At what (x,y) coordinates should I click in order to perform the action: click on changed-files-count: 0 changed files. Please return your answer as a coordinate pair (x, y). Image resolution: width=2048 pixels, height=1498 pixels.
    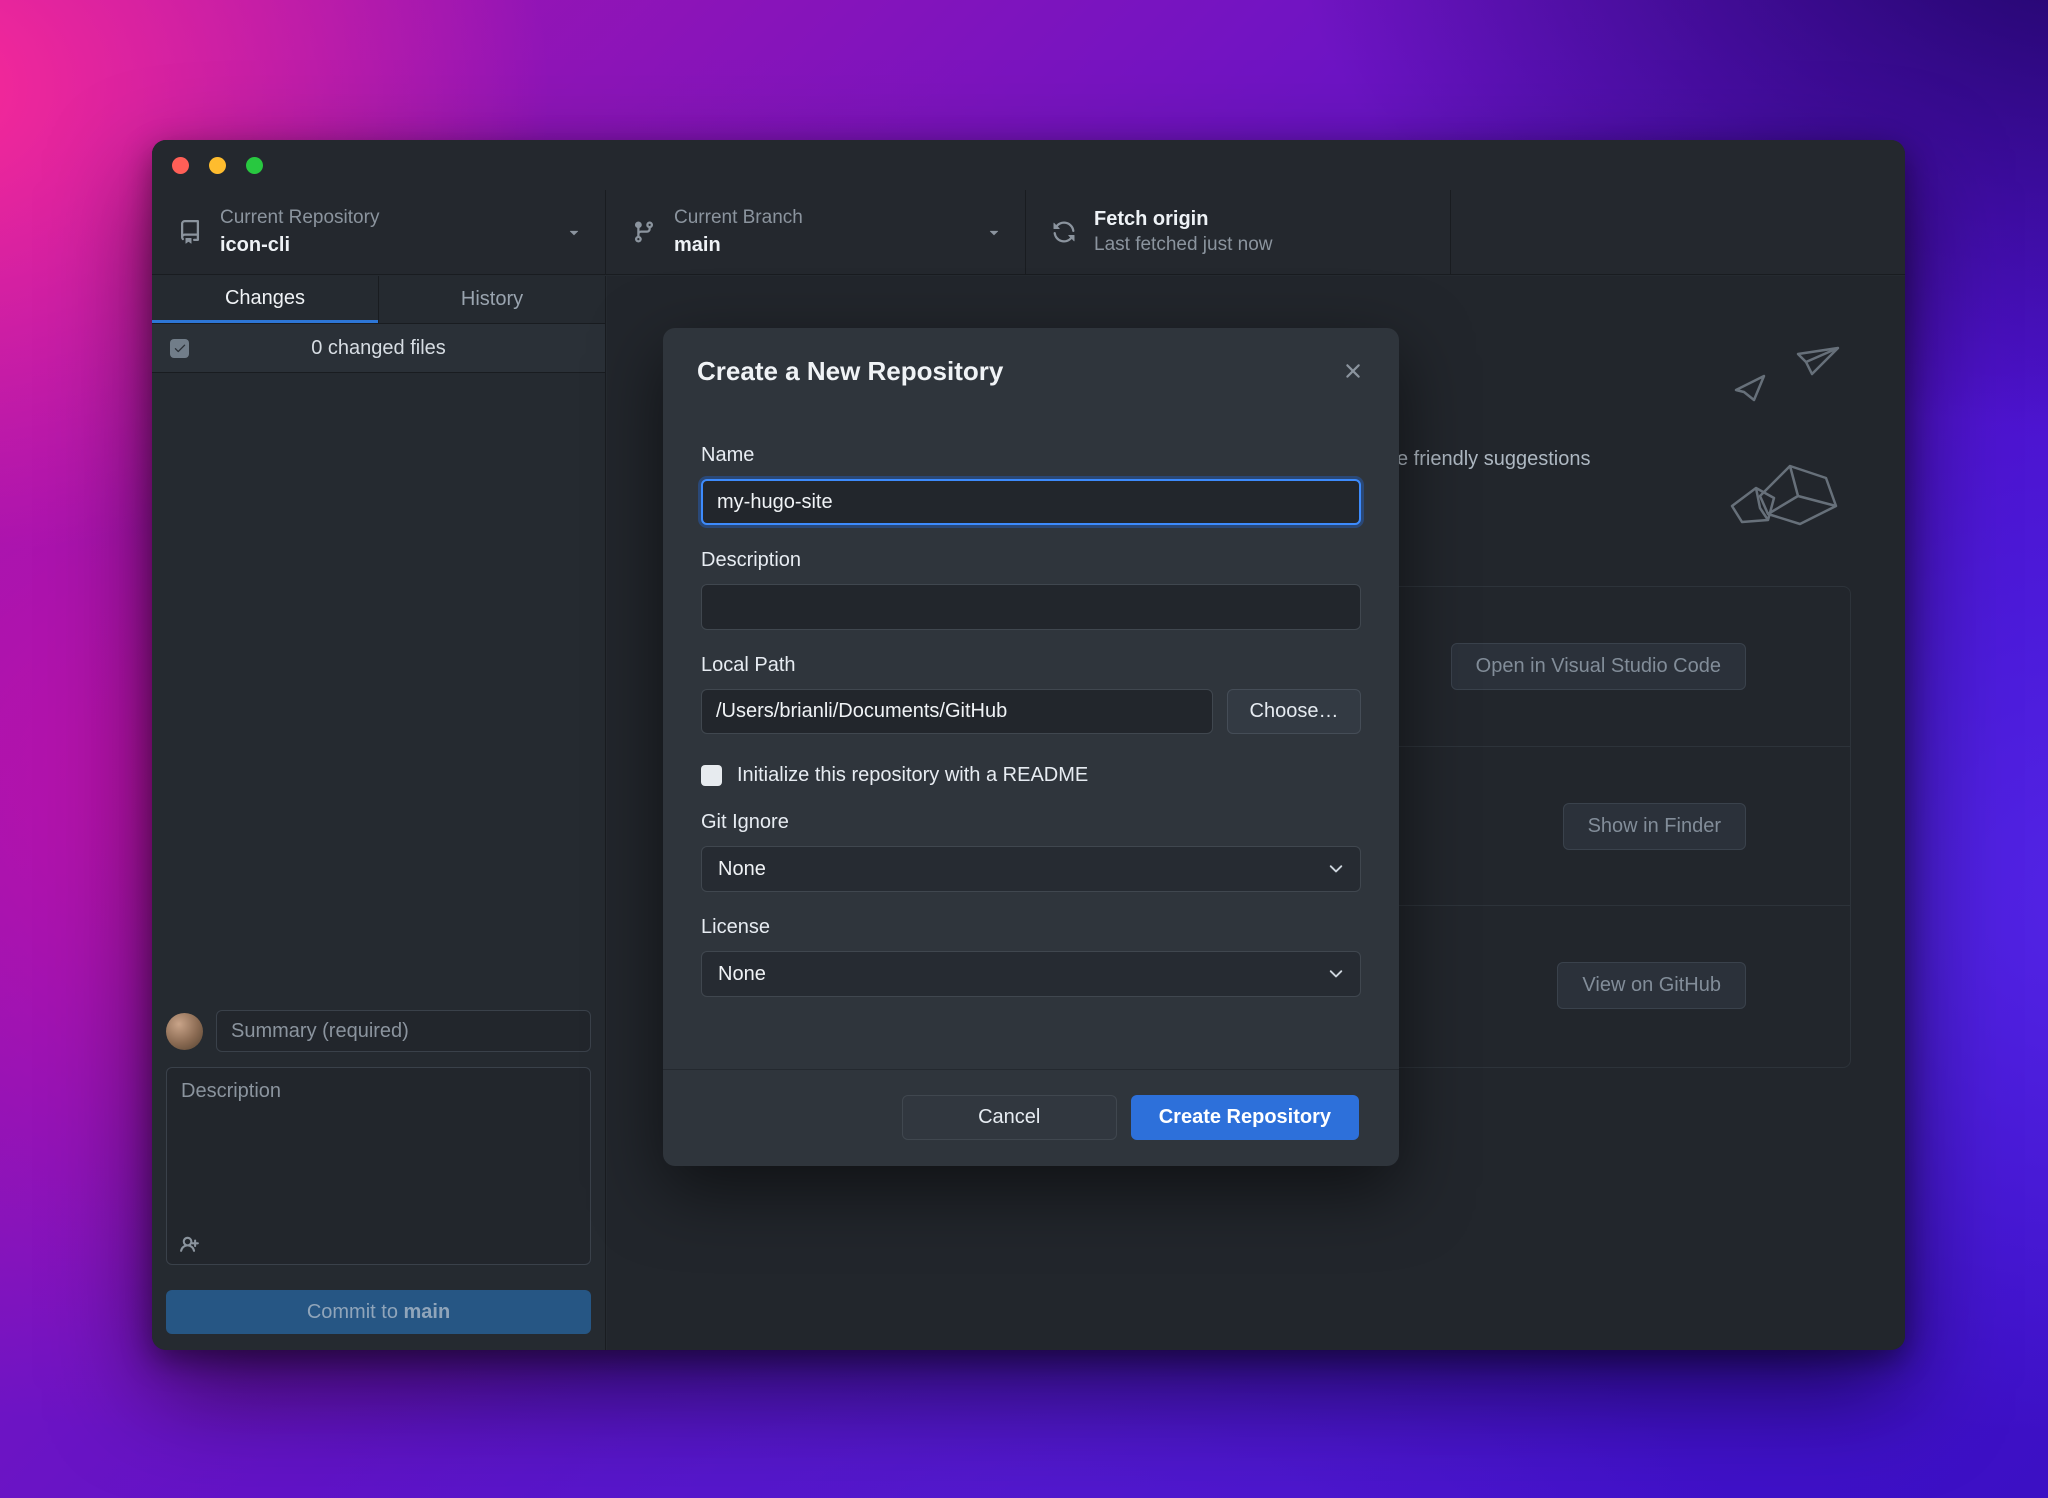
    Looking at the image, I should click on (378, 347).